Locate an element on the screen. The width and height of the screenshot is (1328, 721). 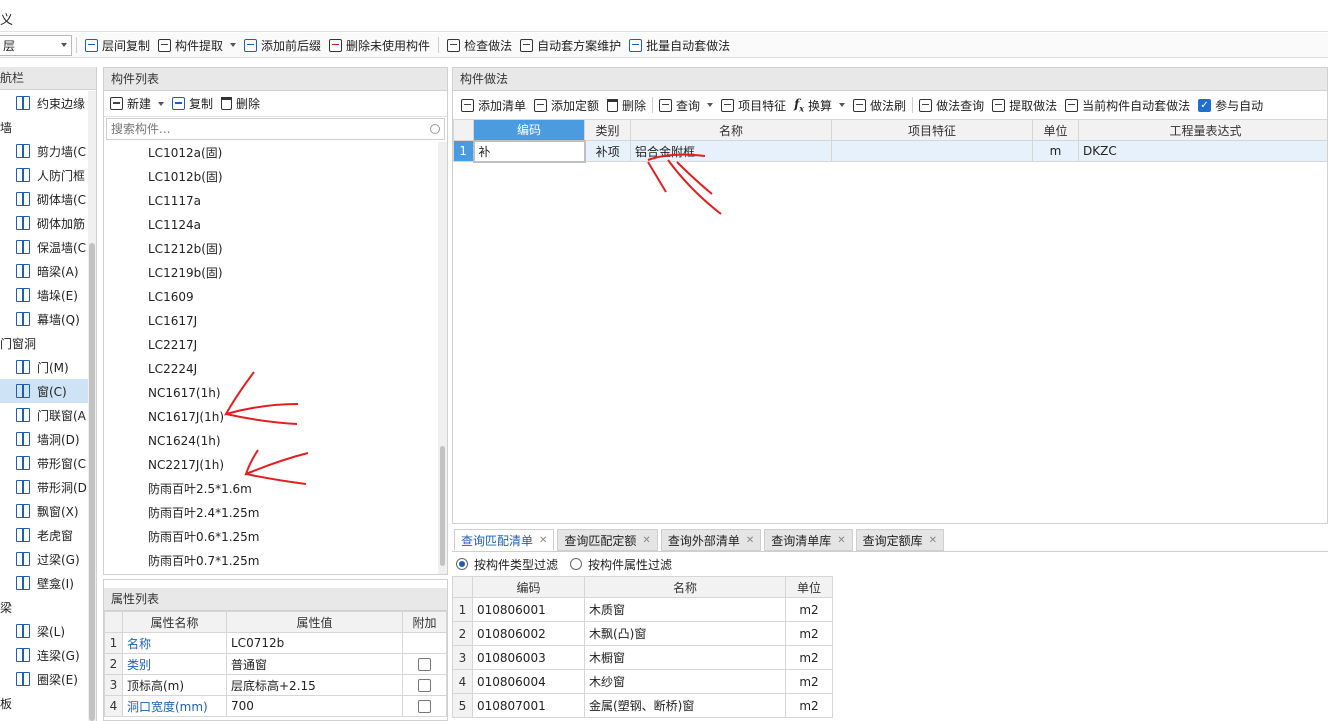
annotation-squiggle is located at coordinates (676, 157).